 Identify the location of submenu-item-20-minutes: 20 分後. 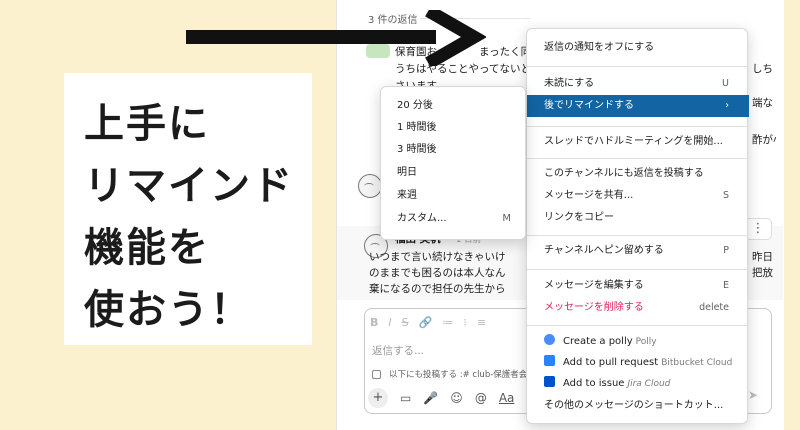
(454, 106).